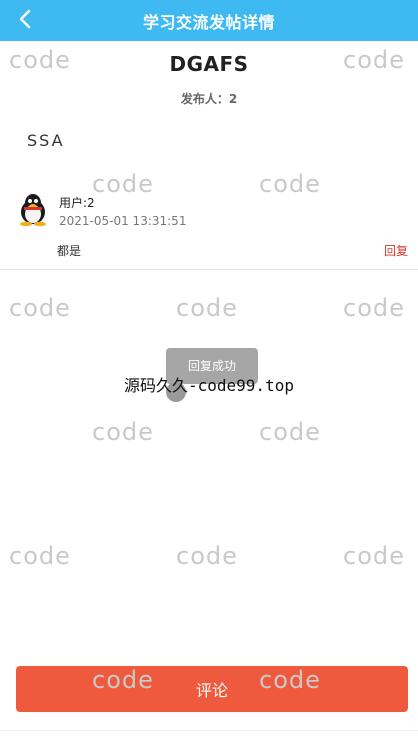  I want to click on comment-time: 2021-05-01 13:31:51, so click(123, 221).